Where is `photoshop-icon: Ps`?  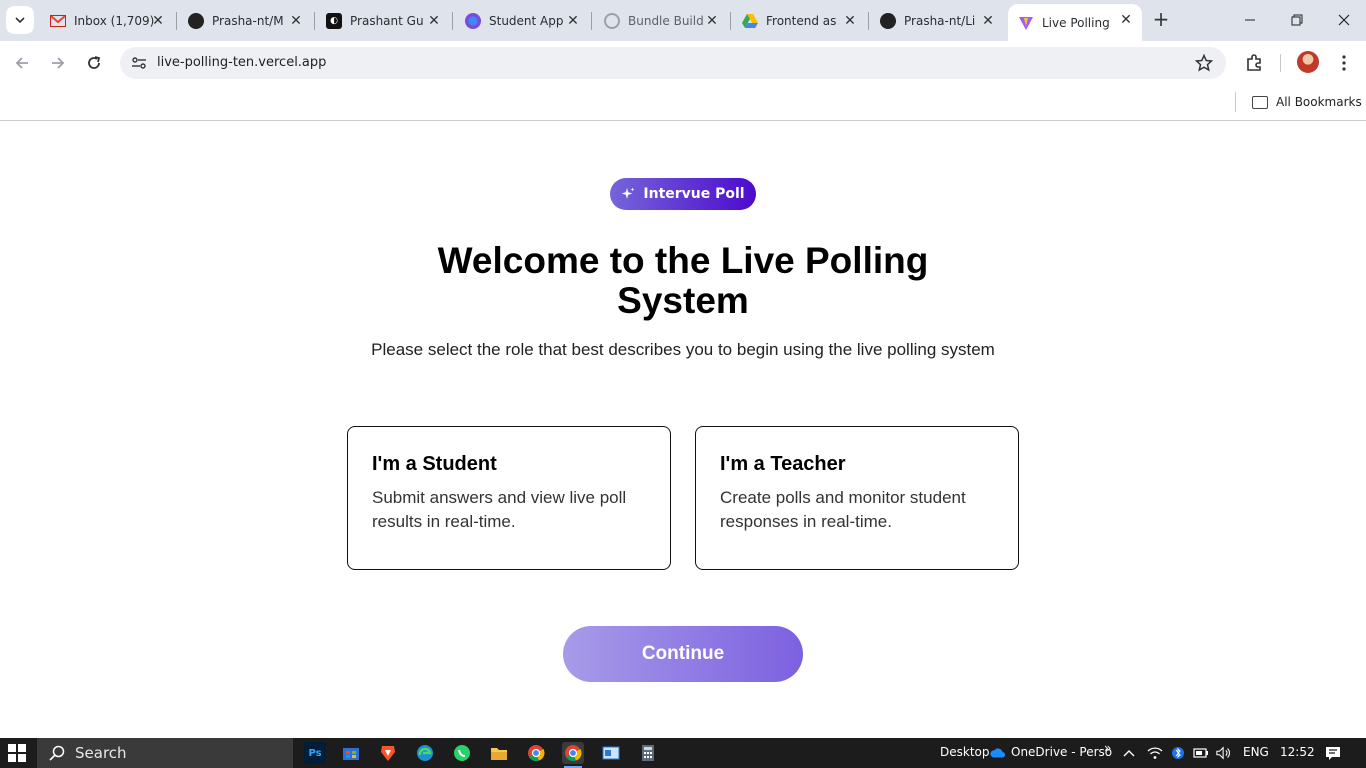
photoshop-icon: Ps is located at coordinates (315, 753).